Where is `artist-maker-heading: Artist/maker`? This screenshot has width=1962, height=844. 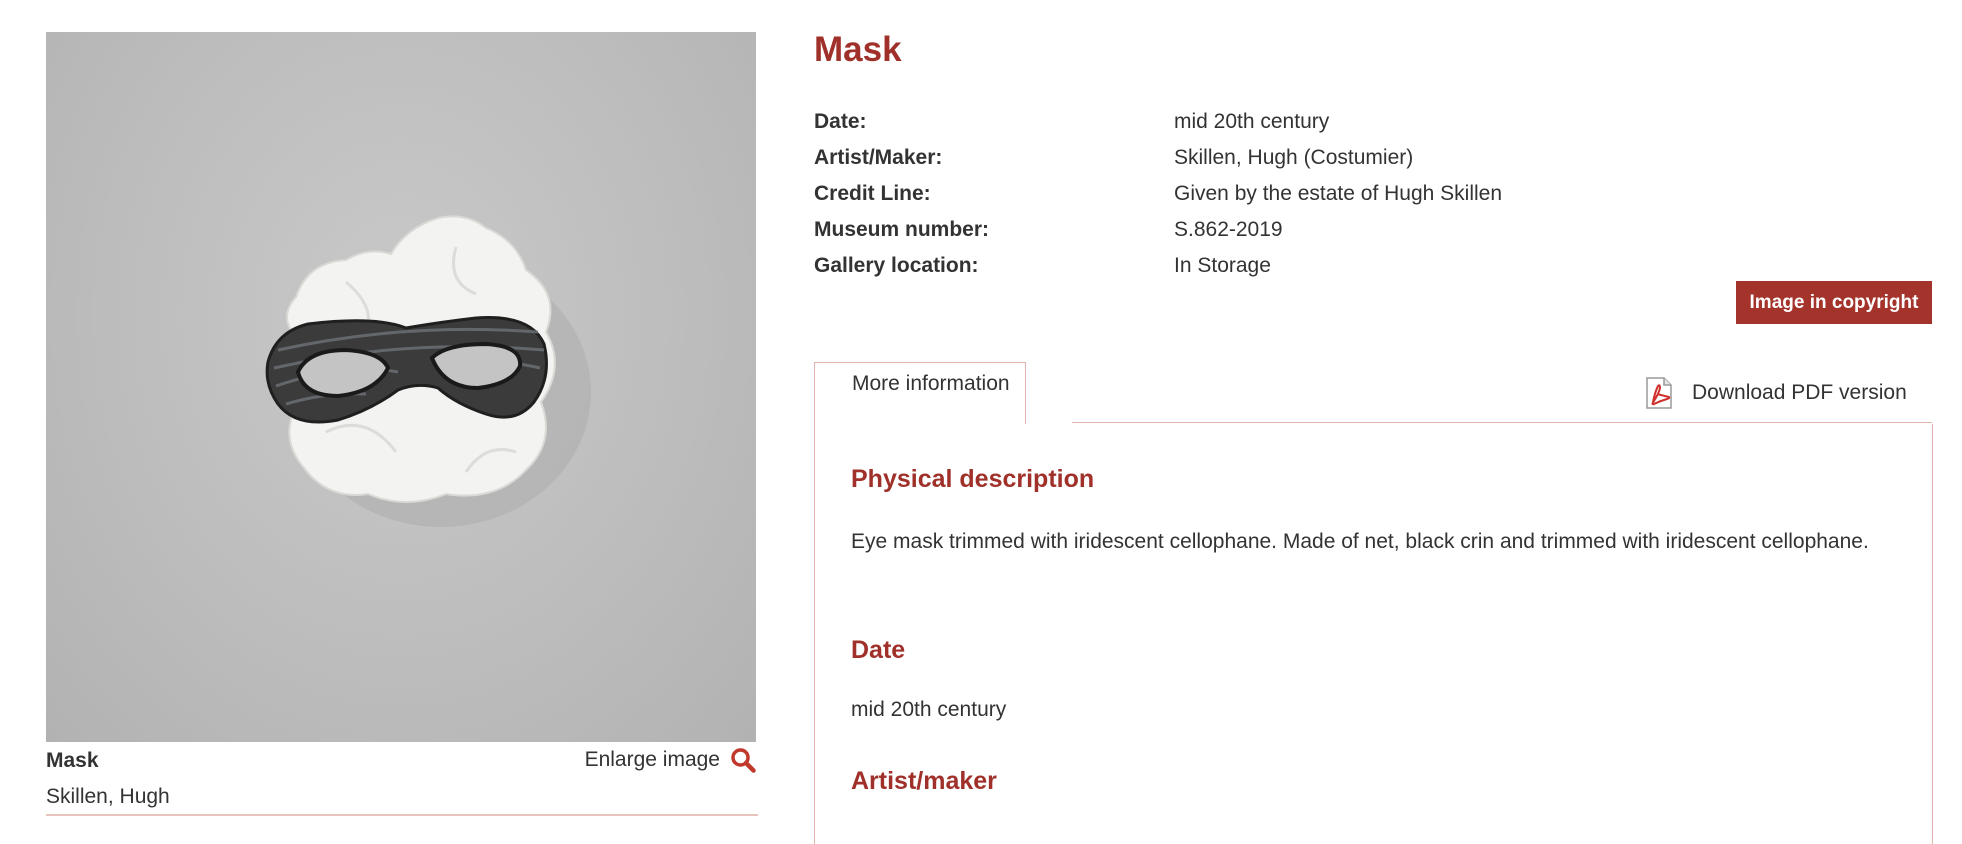
artist-maker-heading: Artist/maker is located at coordinates (924, 781).